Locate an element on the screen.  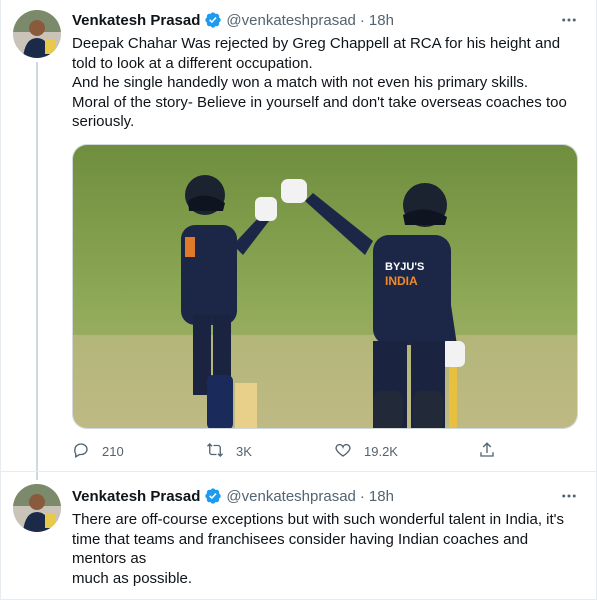
share-icon is located at coordinates (487, 451).